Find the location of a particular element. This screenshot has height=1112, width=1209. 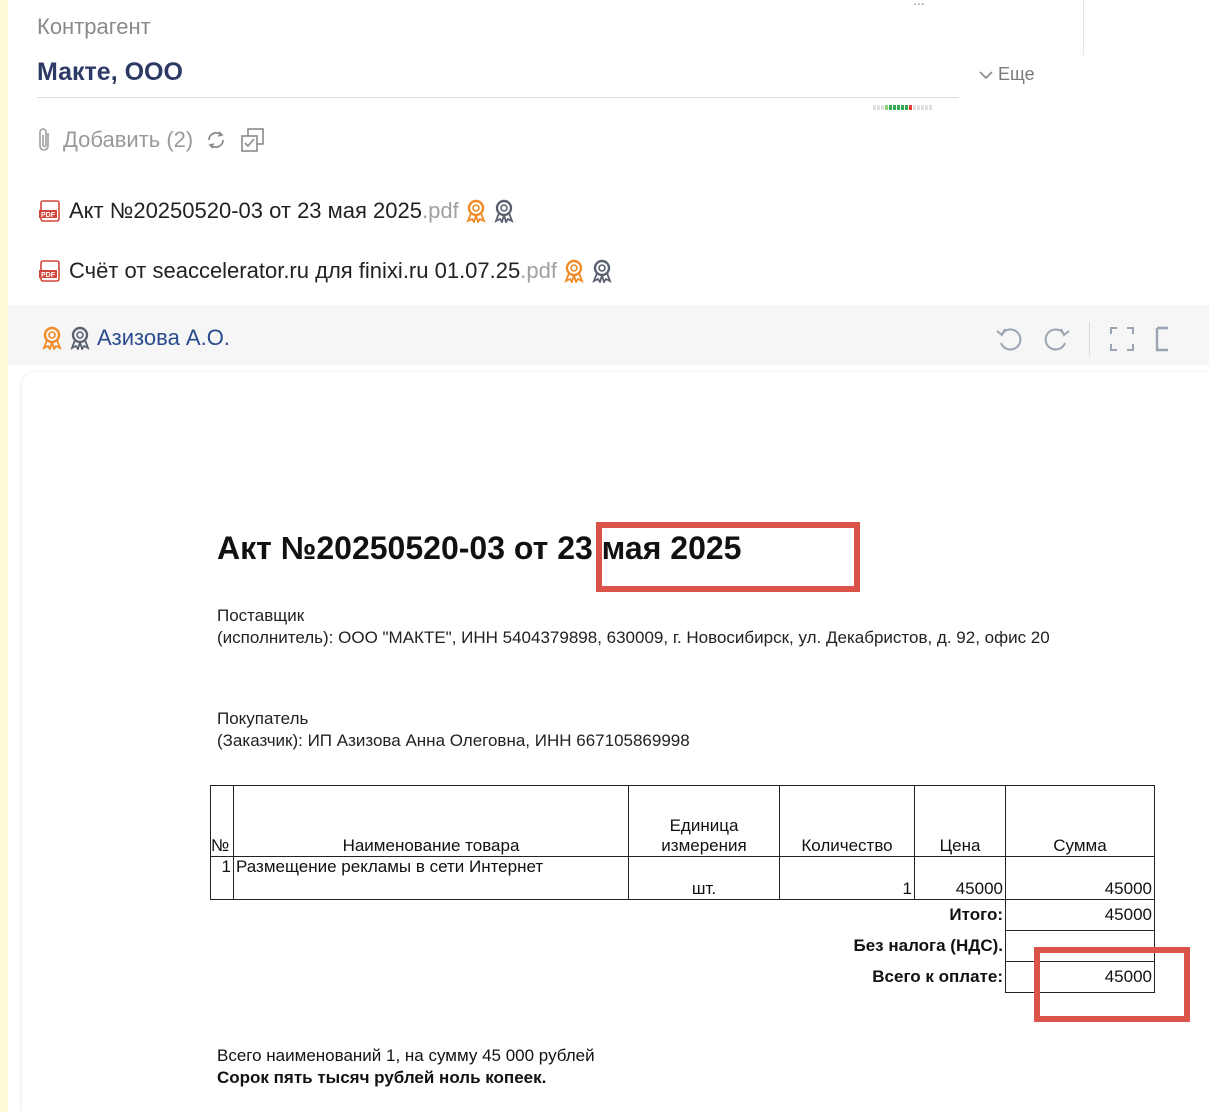

more-button: Еще is located at coordinates (1006, 74).